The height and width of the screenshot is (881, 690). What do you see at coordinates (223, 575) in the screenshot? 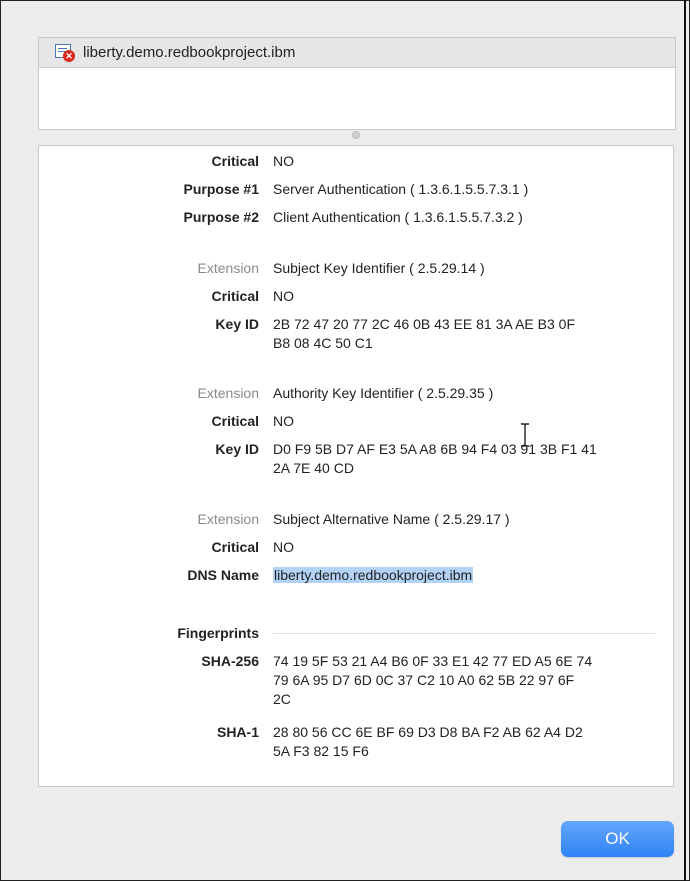
I see `dns-name-label: DNS Name` at bounding box center [223, 575].